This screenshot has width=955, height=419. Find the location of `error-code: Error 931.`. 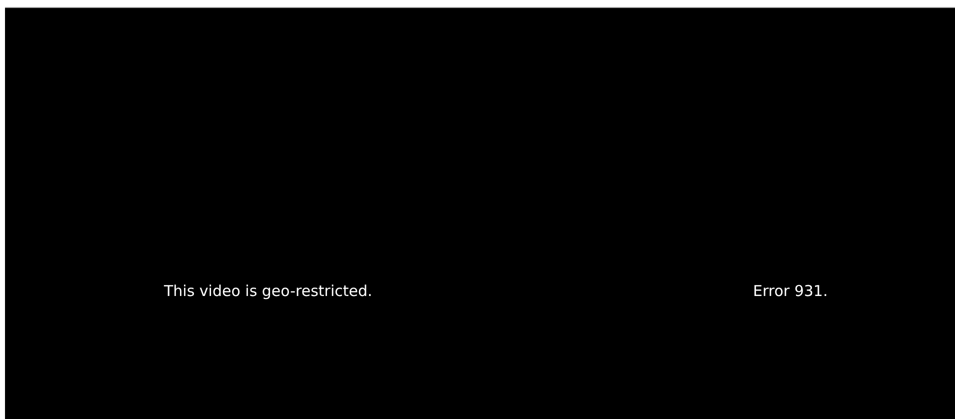

error-code: Error 931. is located at coordinates (790, 291).